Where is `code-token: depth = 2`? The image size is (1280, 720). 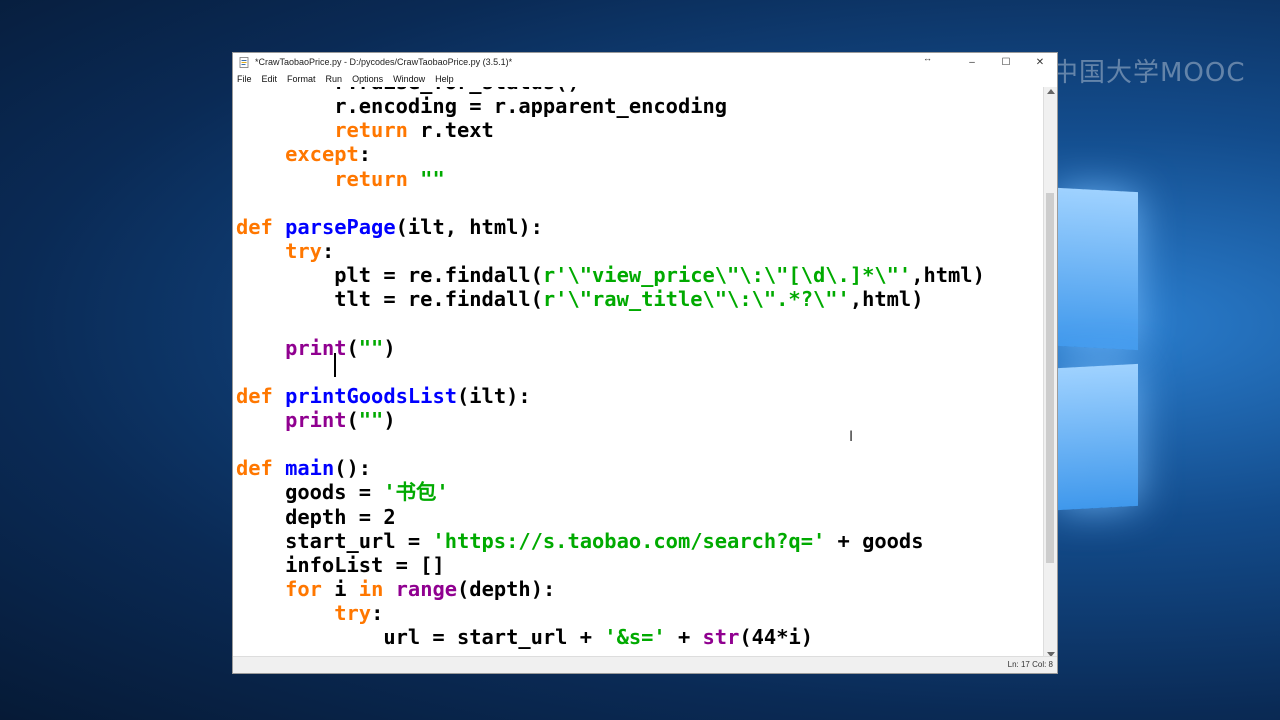
code-token: depth = 2 is located at coordinates (316, 516).